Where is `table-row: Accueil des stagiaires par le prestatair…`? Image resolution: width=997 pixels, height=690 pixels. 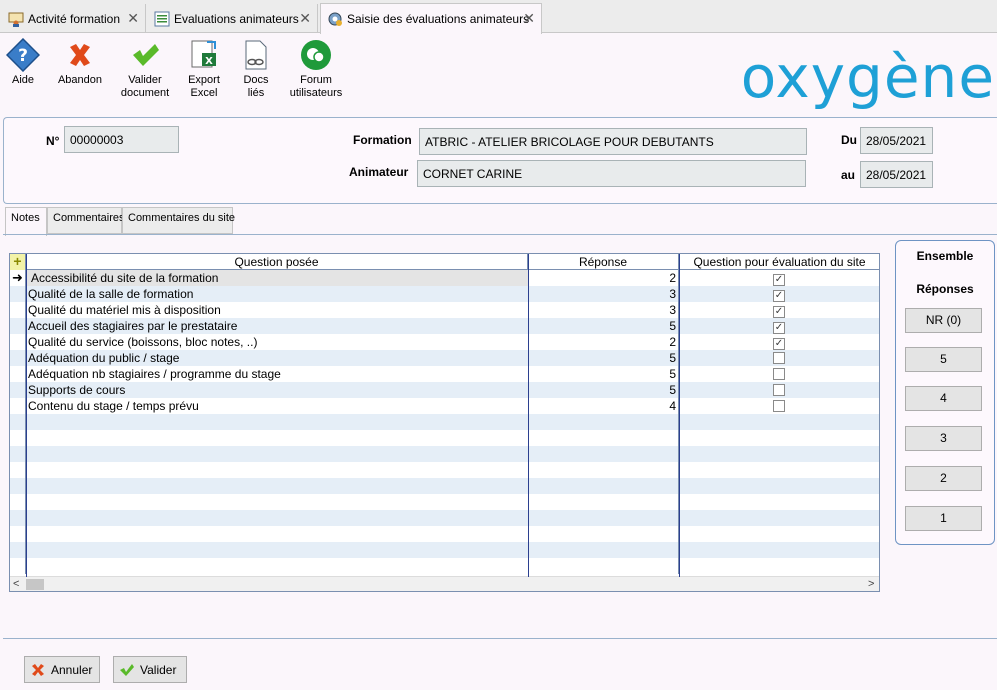
table-row: Accueil des stagiaires par le prestatair… is located at coordinates (444, 326).